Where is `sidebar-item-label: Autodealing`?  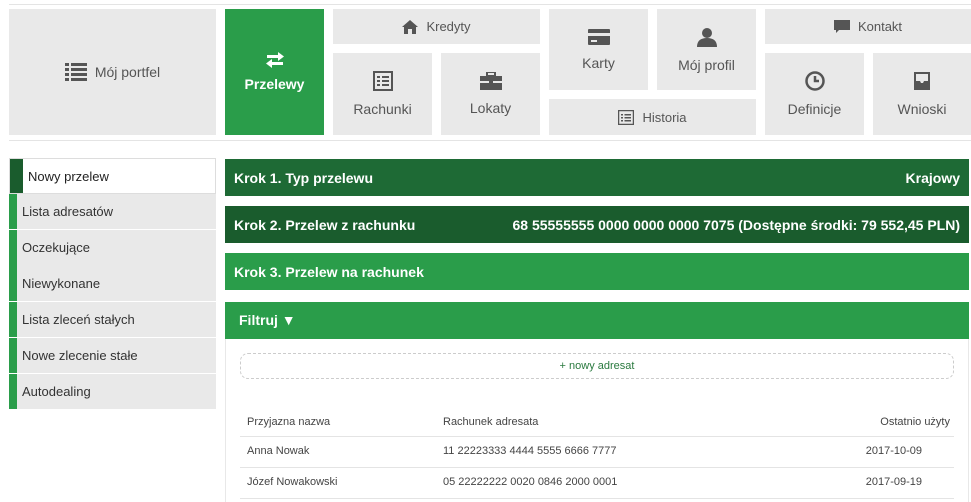 sidebar-item-label: Autodealing is located at coordinates (56, 391).